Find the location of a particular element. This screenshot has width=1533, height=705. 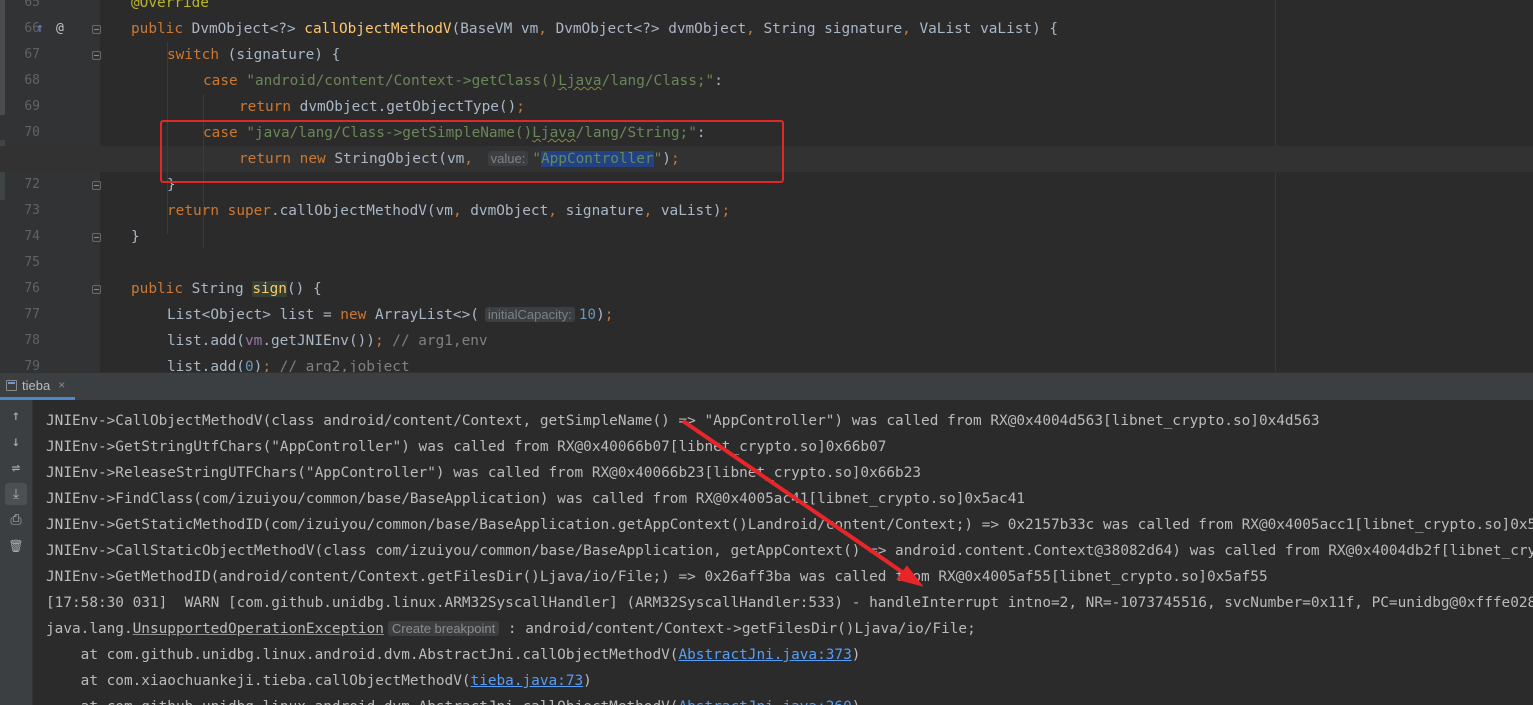

clear-all-icon: 🗑 is located at coordinates (16, 546).